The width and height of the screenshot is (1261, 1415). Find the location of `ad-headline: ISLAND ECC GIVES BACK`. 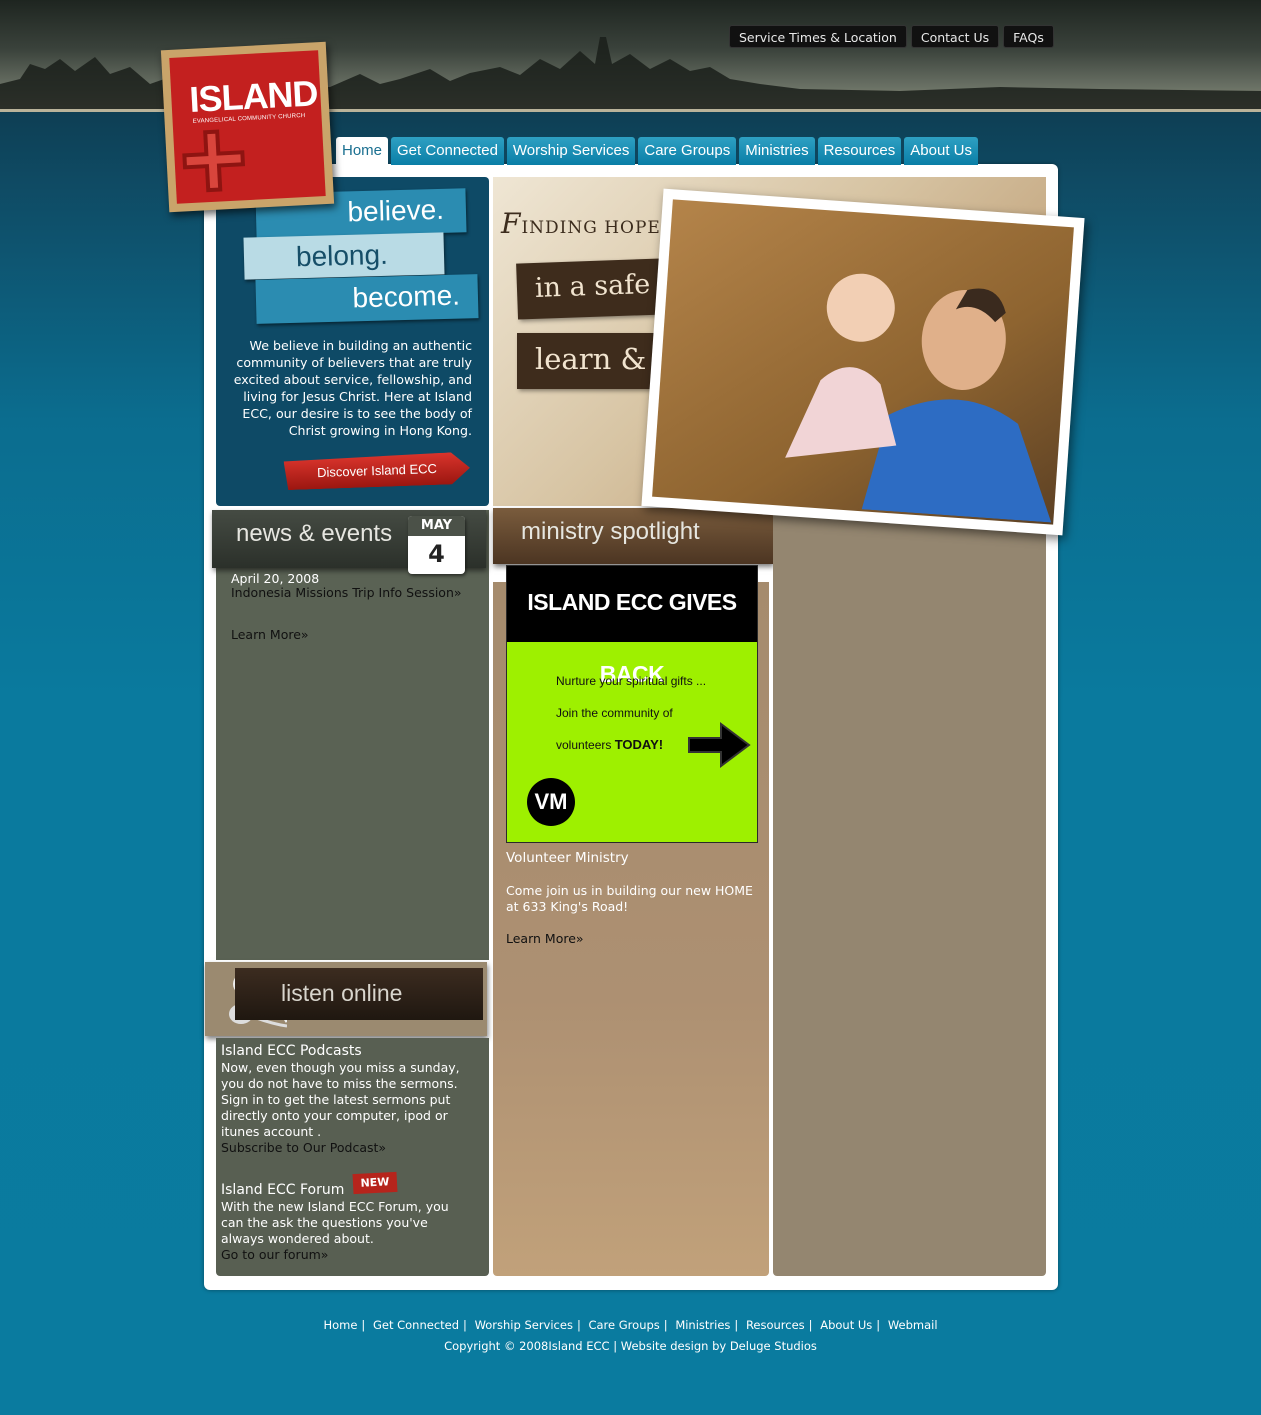

ad-headline: ISLAND ECC GIVES BACK is located at coordinates (632, 626).